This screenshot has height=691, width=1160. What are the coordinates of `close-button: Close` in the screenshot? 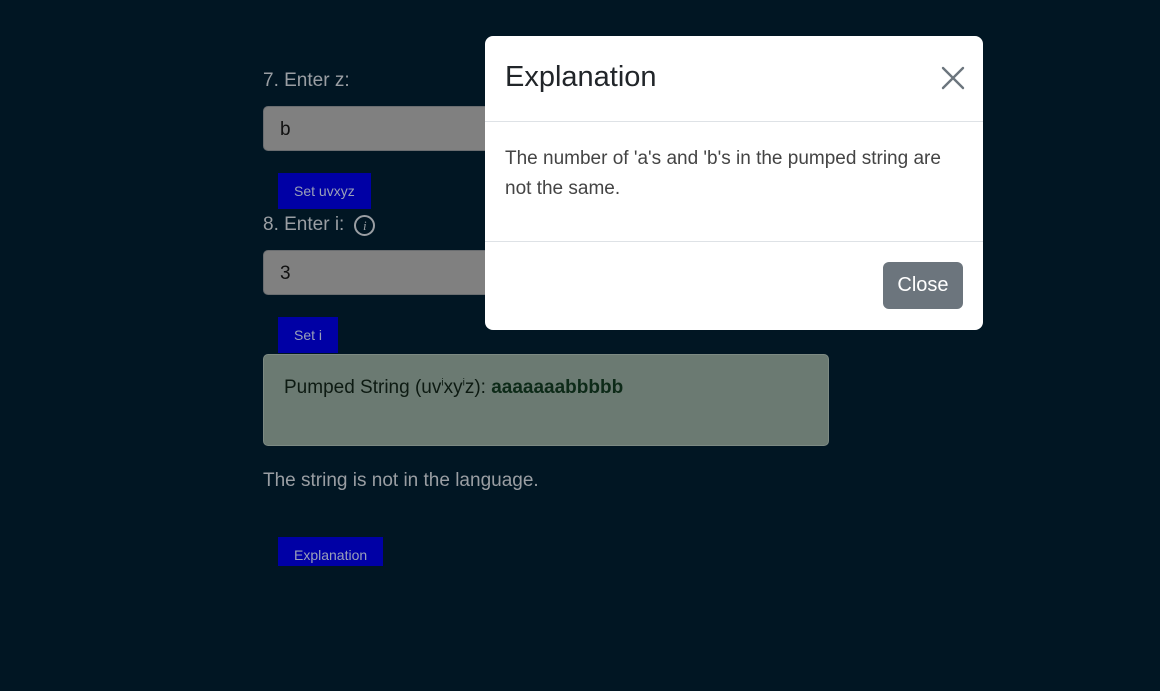 It's located at (923, 285).